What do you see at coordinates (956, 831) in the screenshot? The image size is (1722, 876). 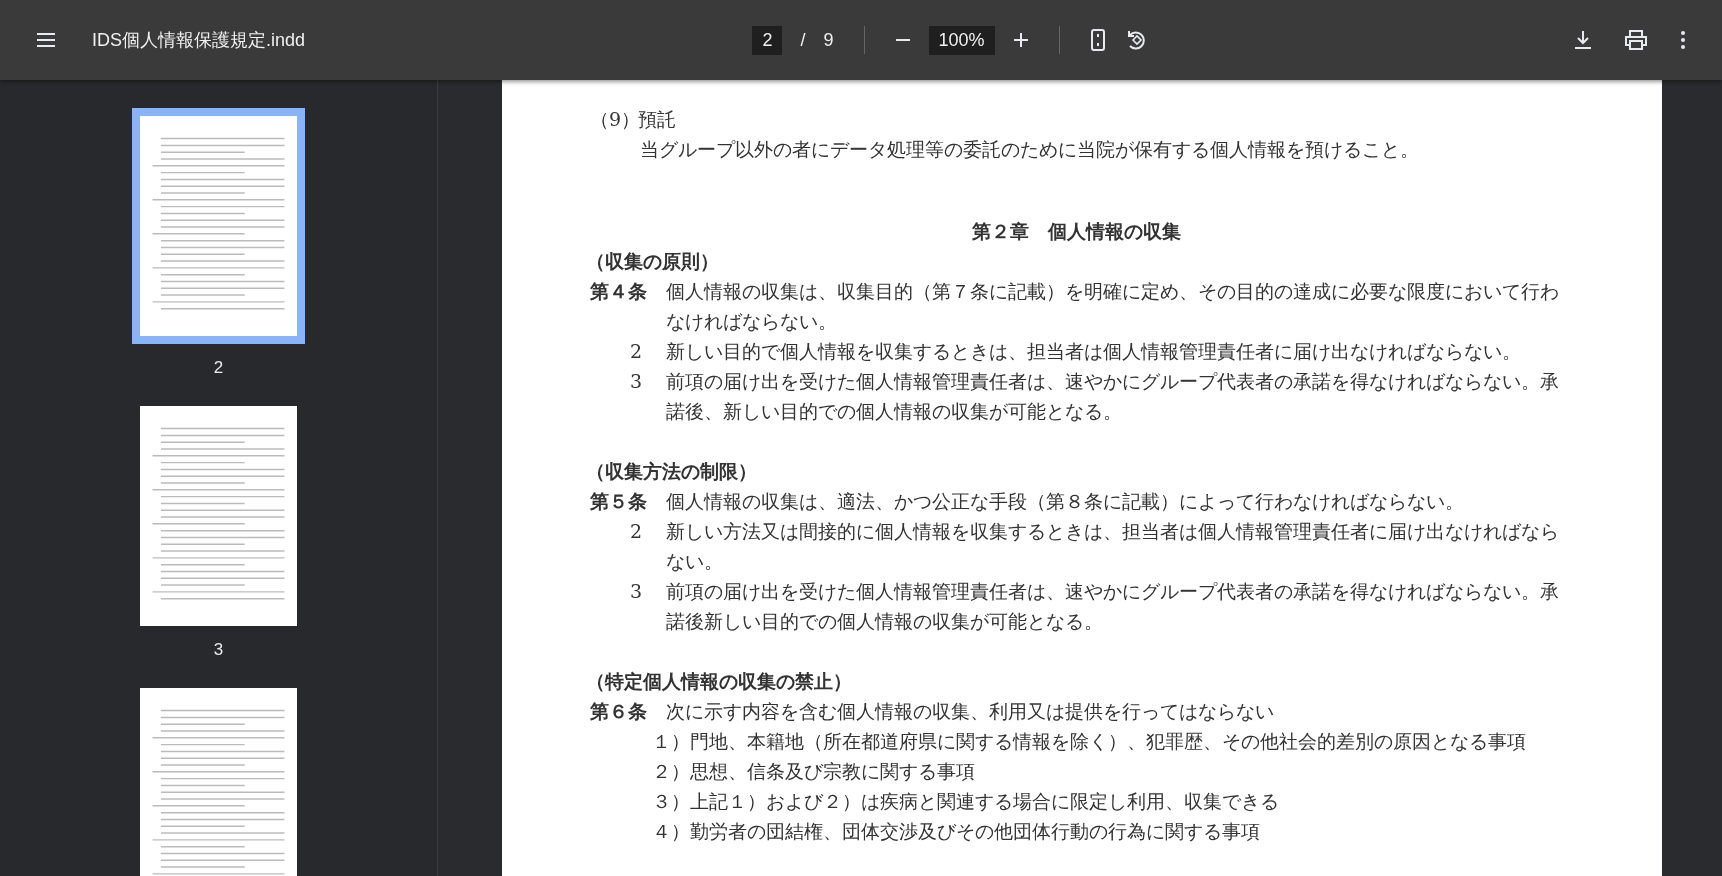 I see `list-item: ４）勤労者の団結権、団体交渉及びその他団体行動の行為に関する事項` at bounding box center [956, 831].